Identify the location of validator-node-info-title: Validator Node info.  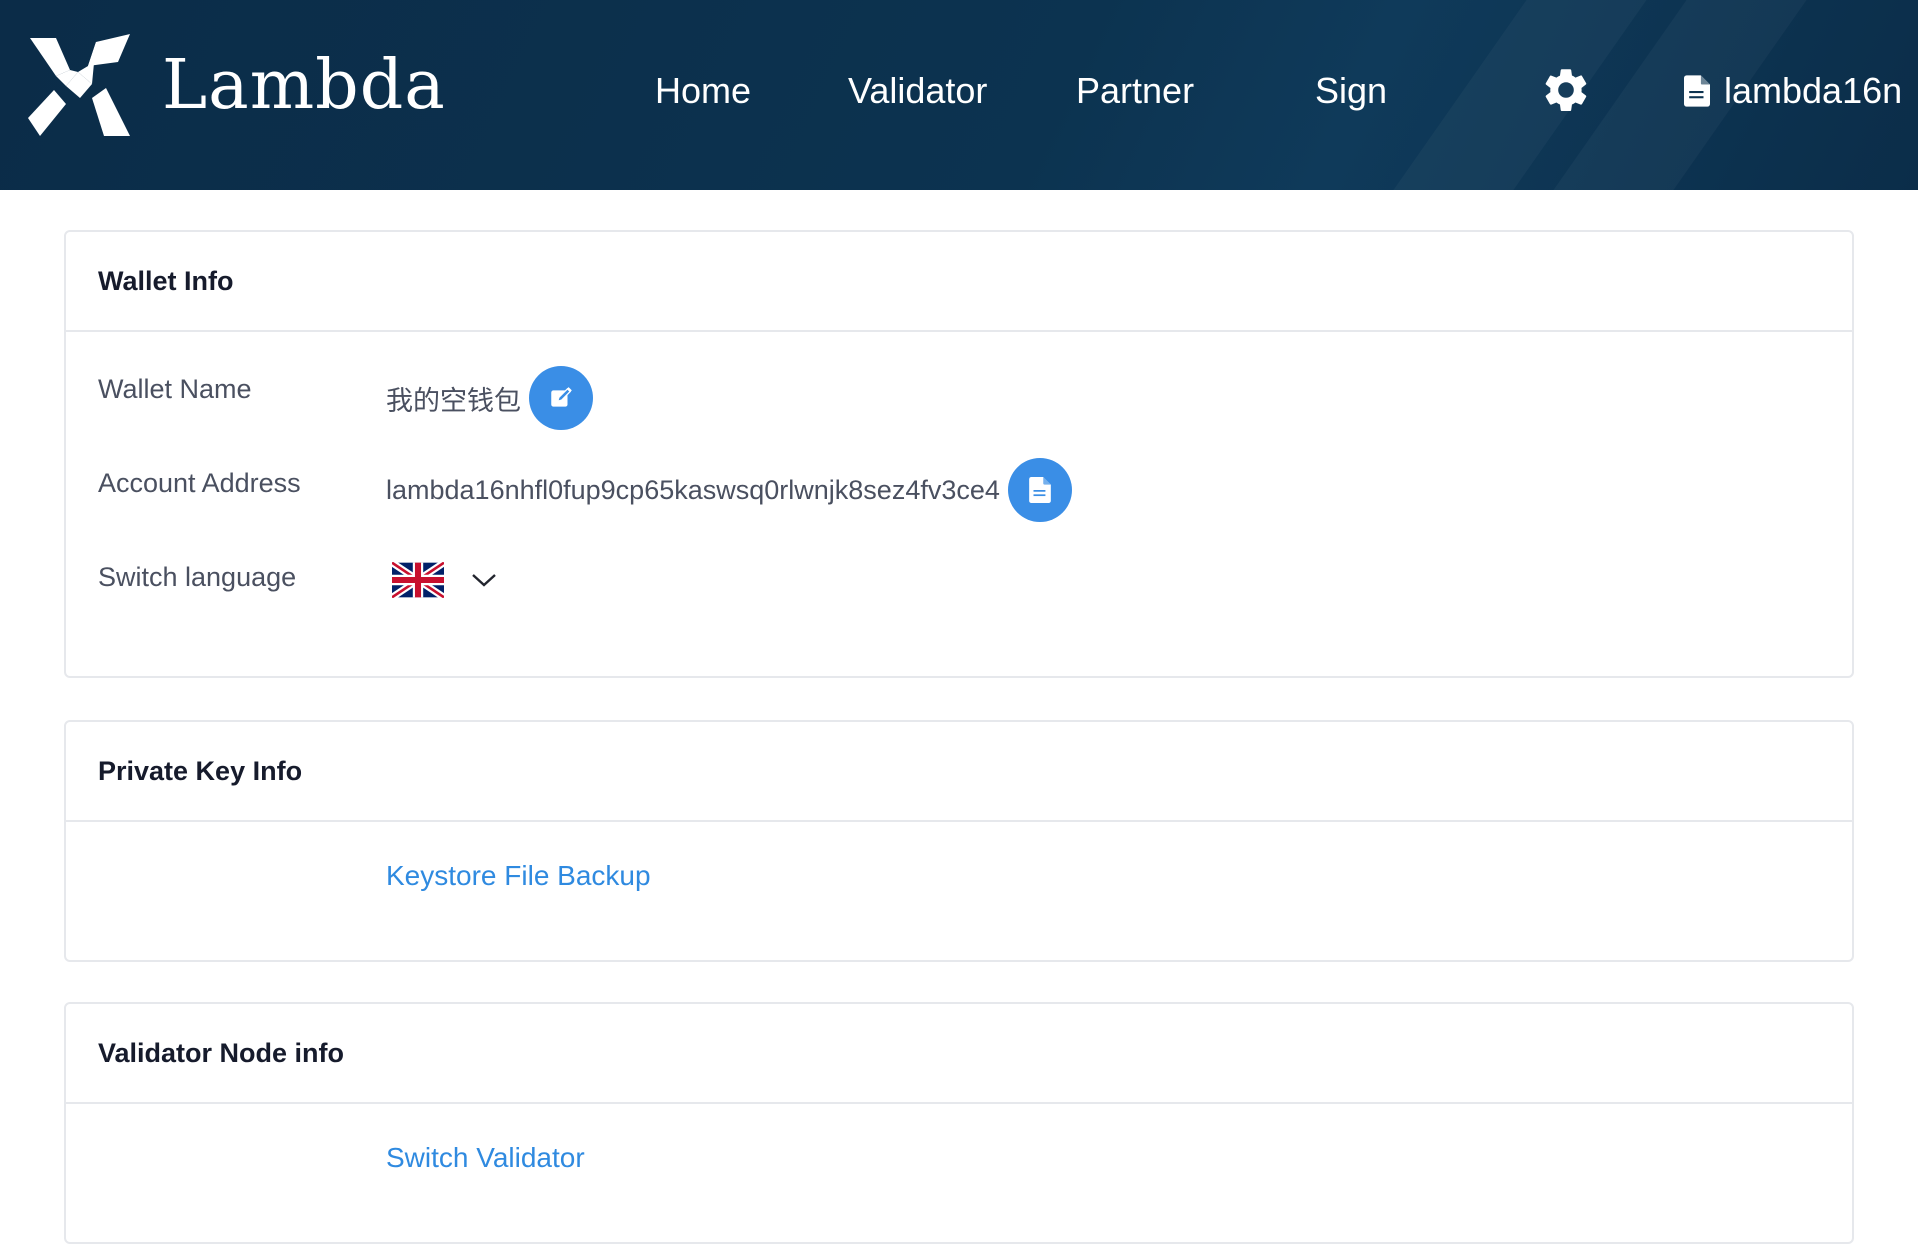
(959, 1054).